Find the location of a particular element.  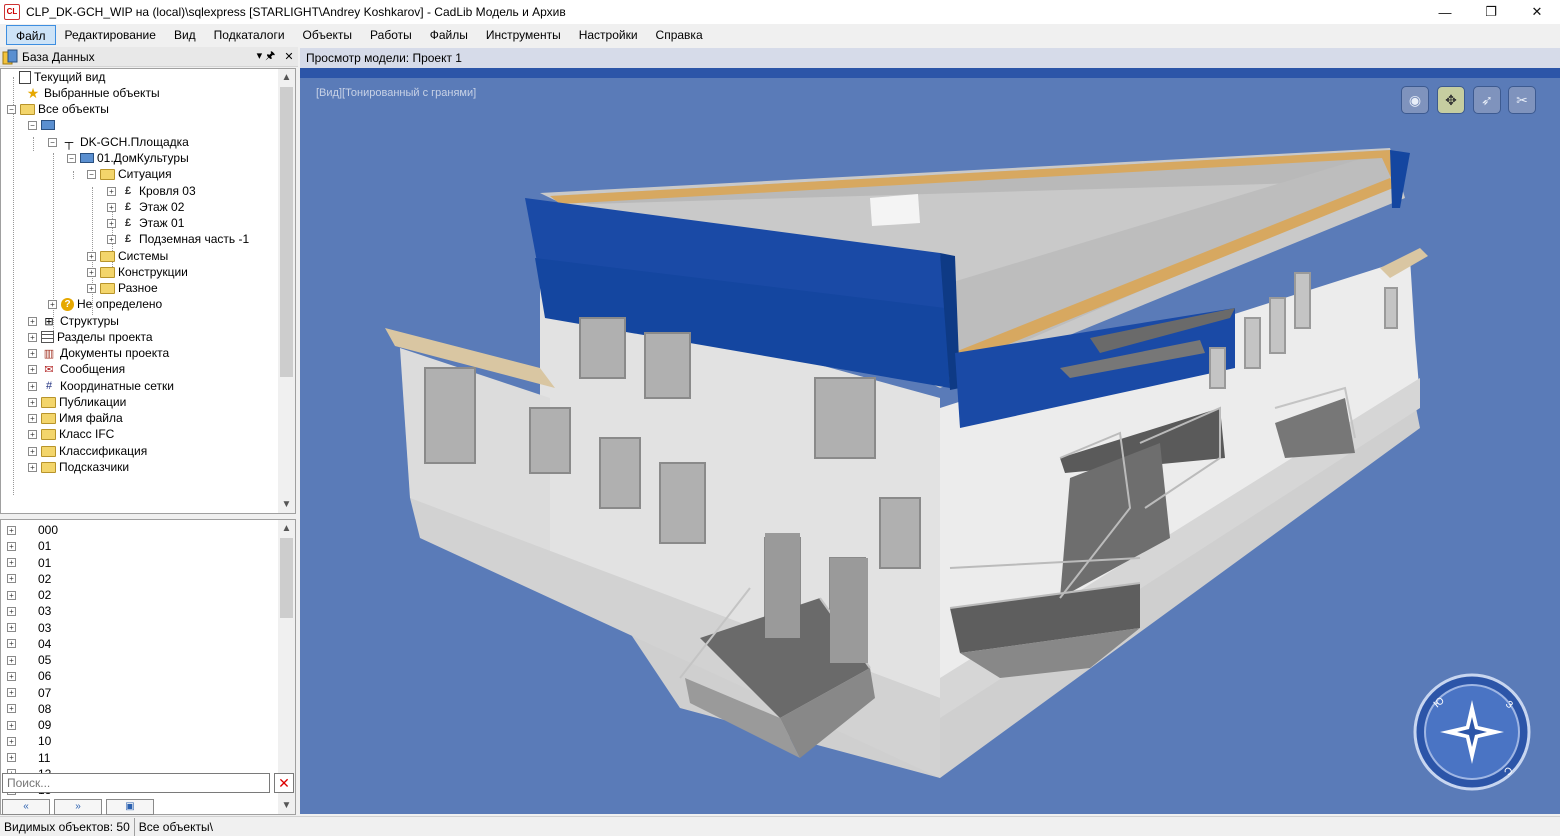

tree-item-publications: + Публикации is located at coordinates (77, 402).